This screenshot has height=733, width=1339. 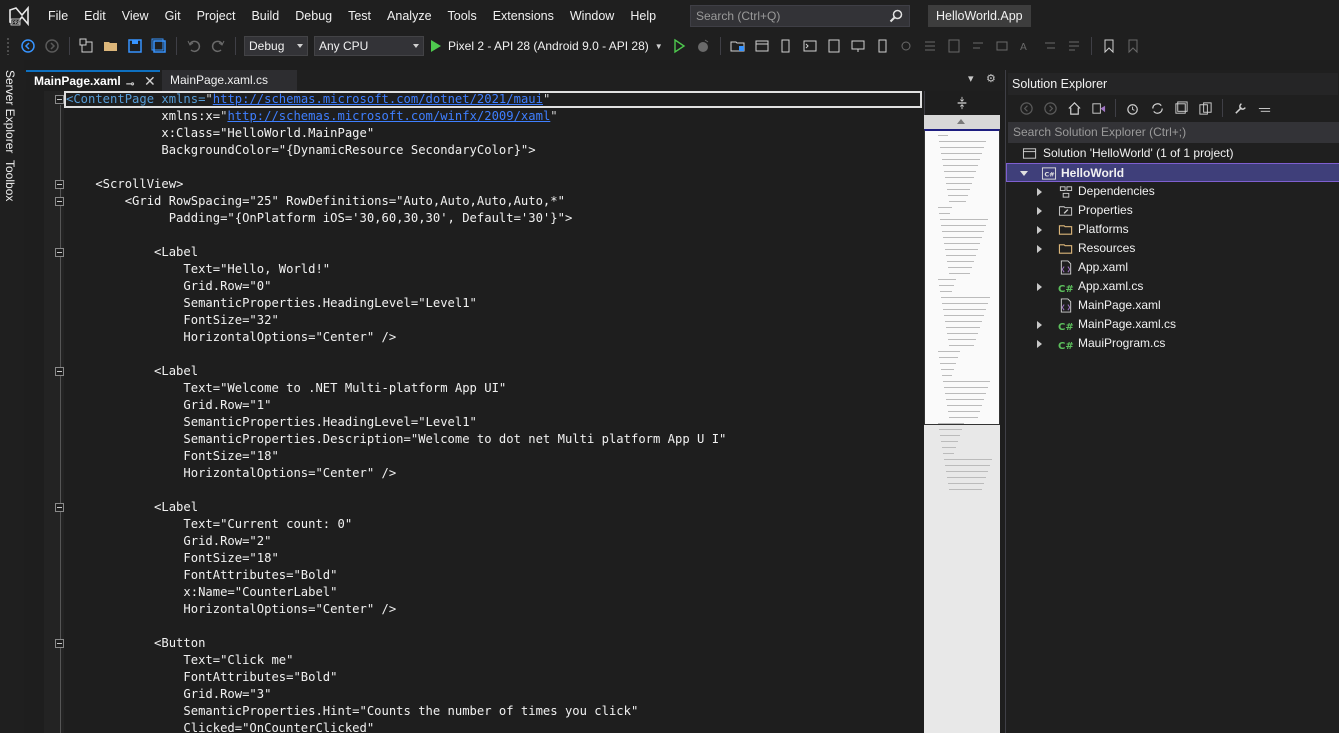 I want to click on tree-item-app-xaml-cs: C# App.xaml.cs, so click(x=1172, y=286).